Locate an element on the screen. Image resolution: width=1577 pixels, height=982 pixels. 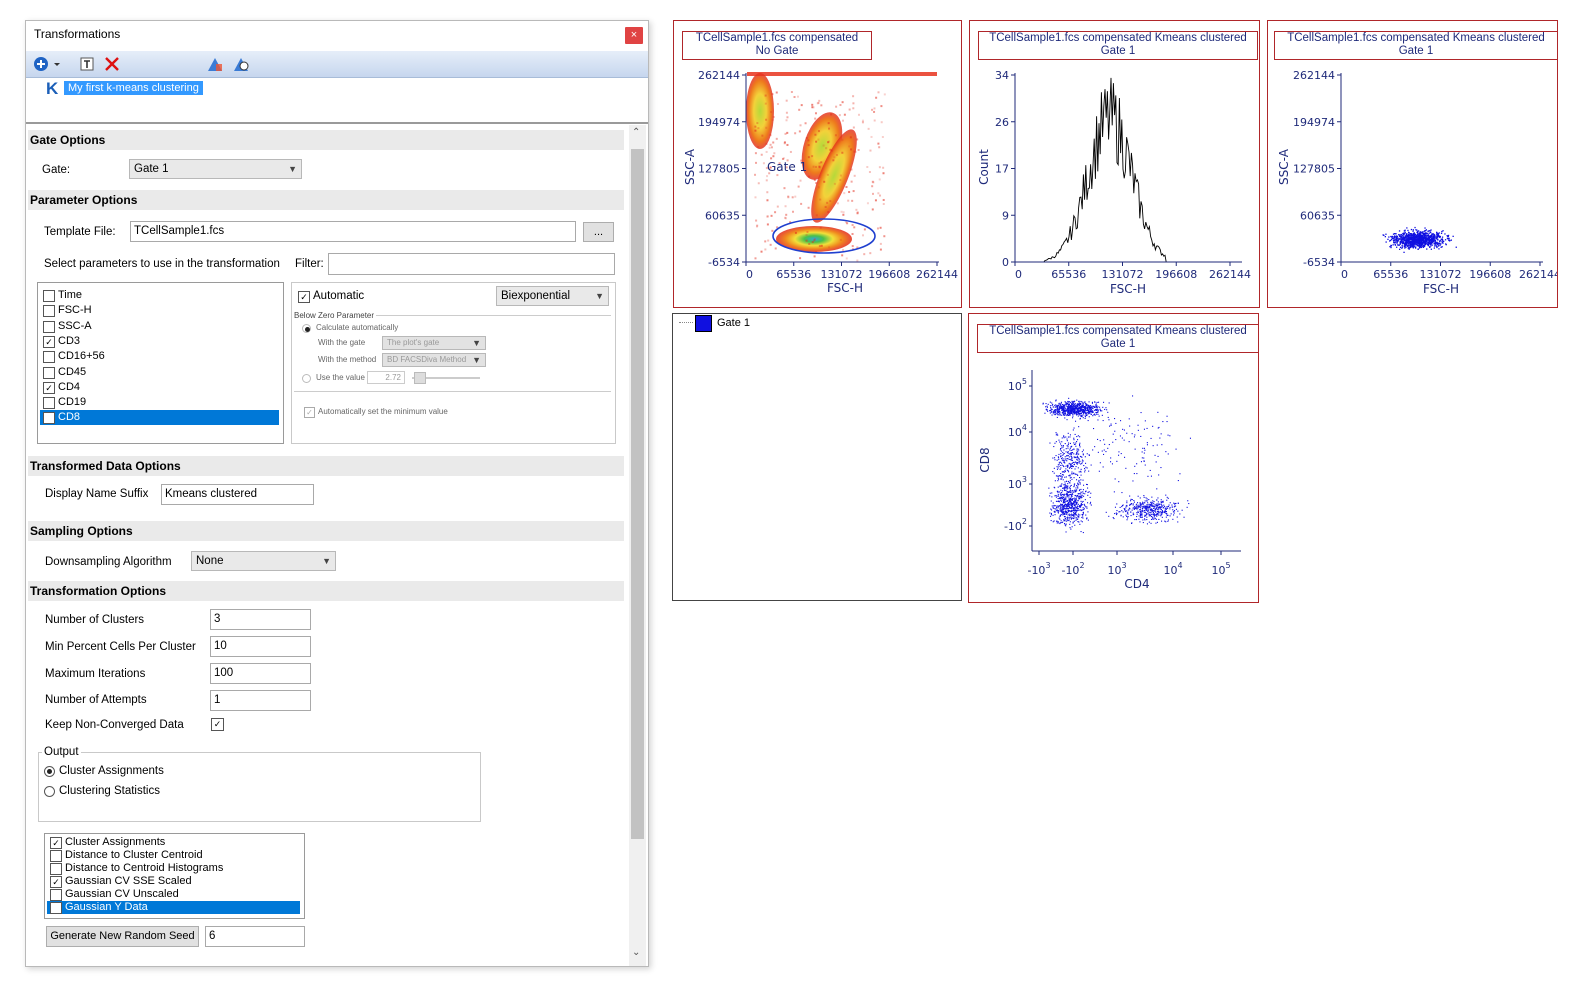
y-tick-label: 26 is located at coordinates (1002, 122).